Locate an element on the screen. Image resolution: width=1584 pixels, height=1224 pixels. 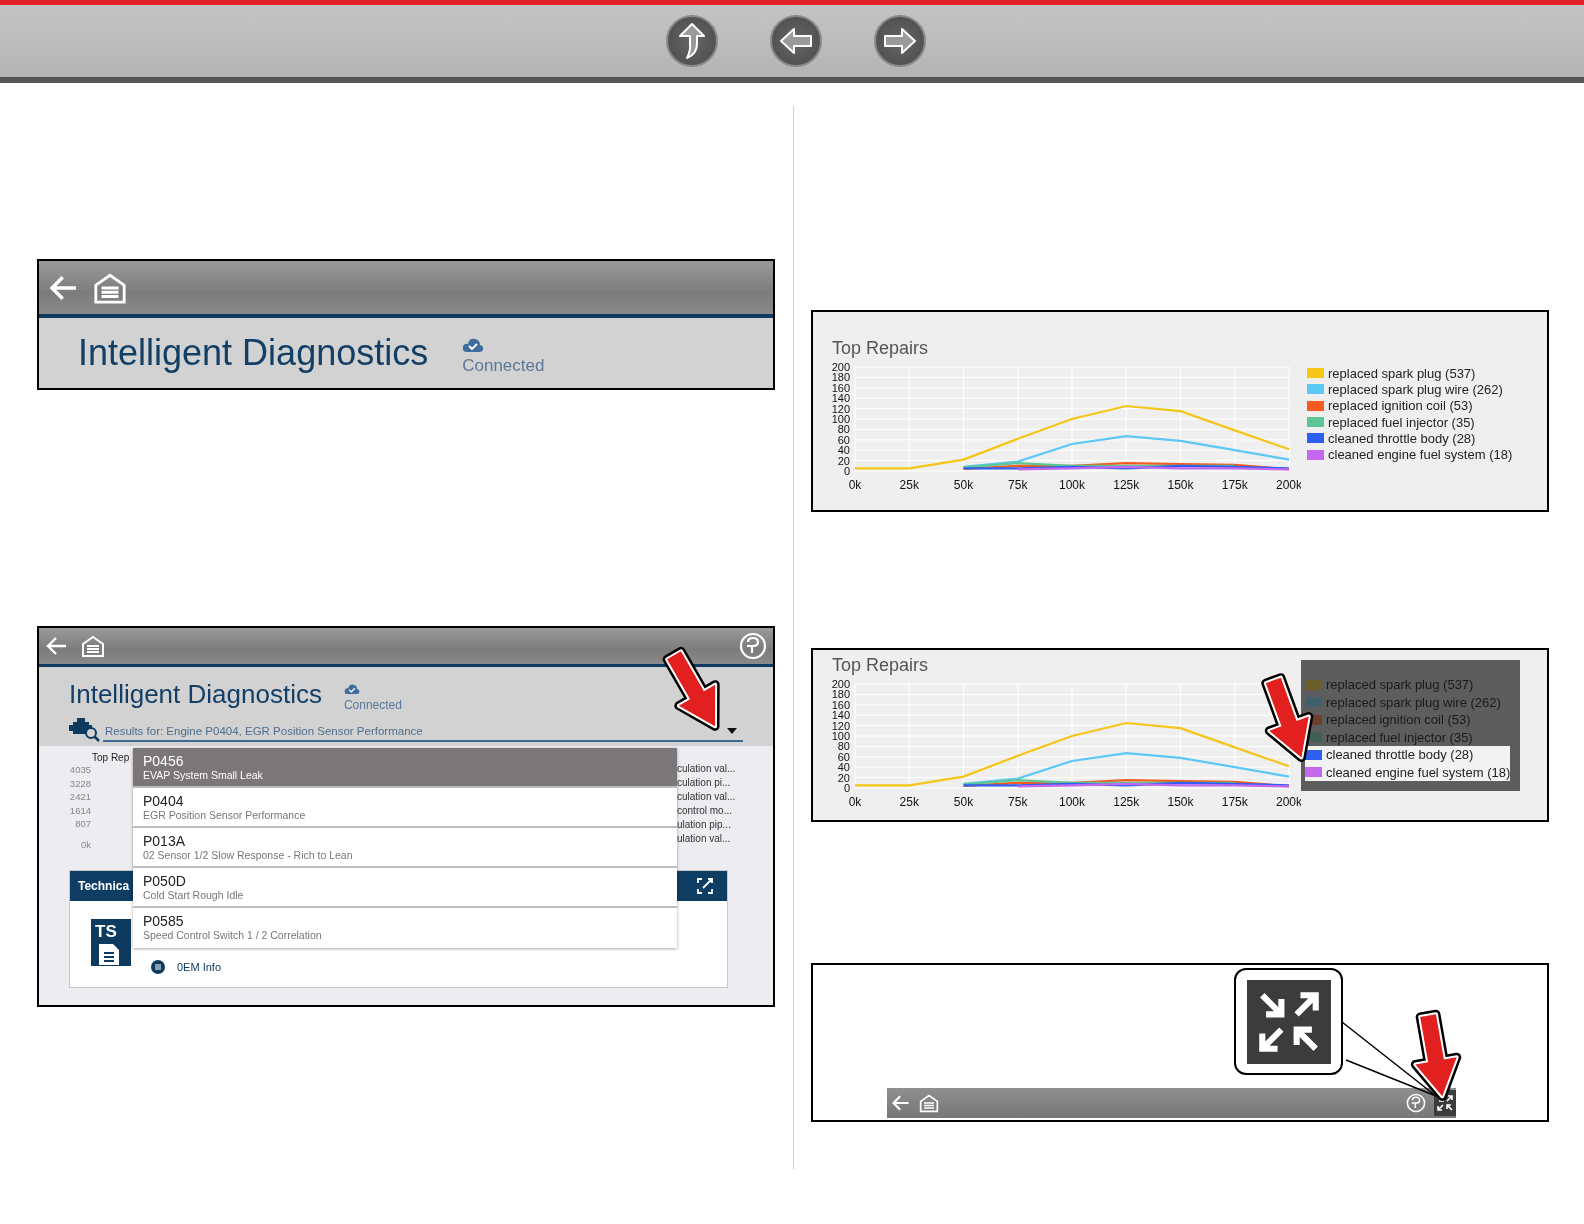
dropdown-item: P050D Cold Start Rough Idle is located at coordinates (405, 888).